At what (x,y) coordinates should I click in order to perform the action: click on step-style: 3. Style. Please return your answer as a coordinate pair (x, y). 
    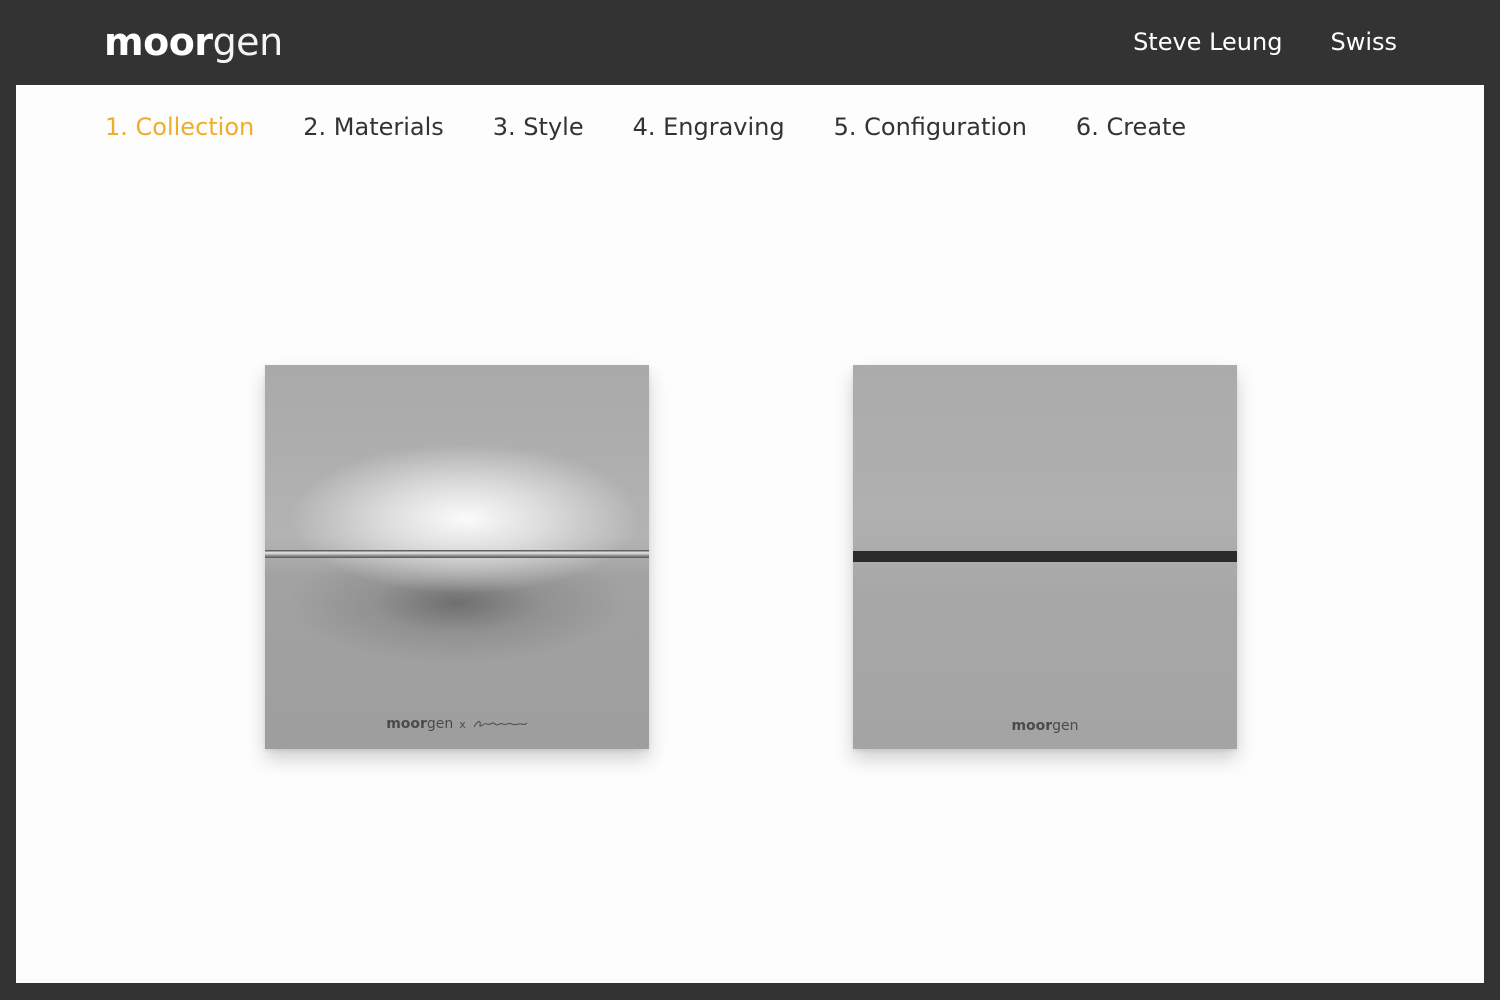
    Looking at the image, I should click on (538, 127).